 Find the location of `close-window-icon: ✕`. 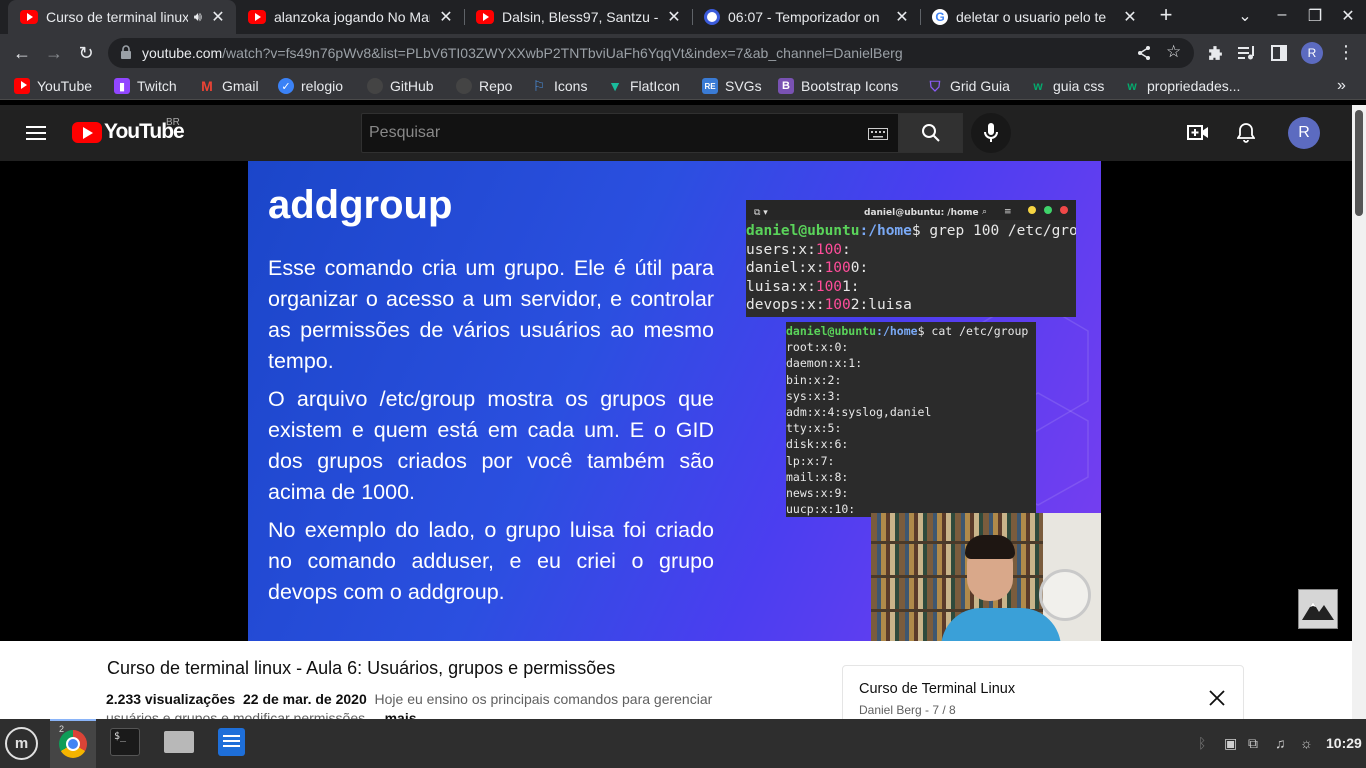

close-window-icon: ✕ is located at coordinates (1348, 16).